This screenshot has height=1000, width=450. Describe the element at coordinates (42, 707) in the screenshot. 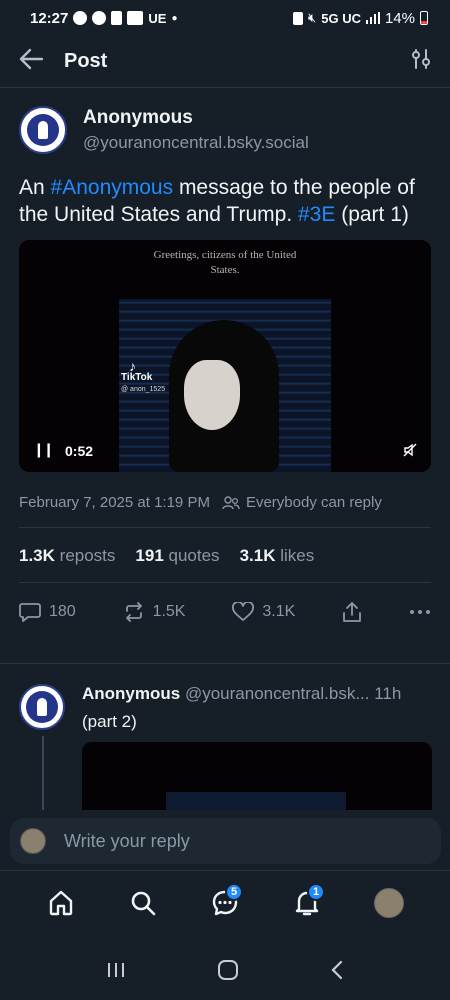

I see `reply-avatar` at that location.